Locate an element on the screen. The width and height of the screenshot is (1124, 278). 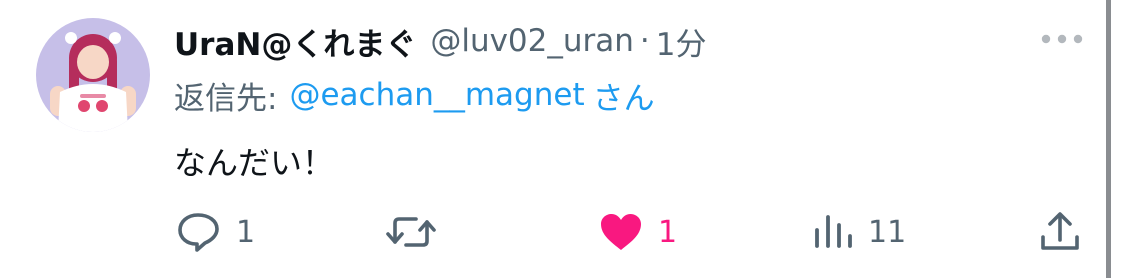
scrollbar is located at coordinates (1108, 139).